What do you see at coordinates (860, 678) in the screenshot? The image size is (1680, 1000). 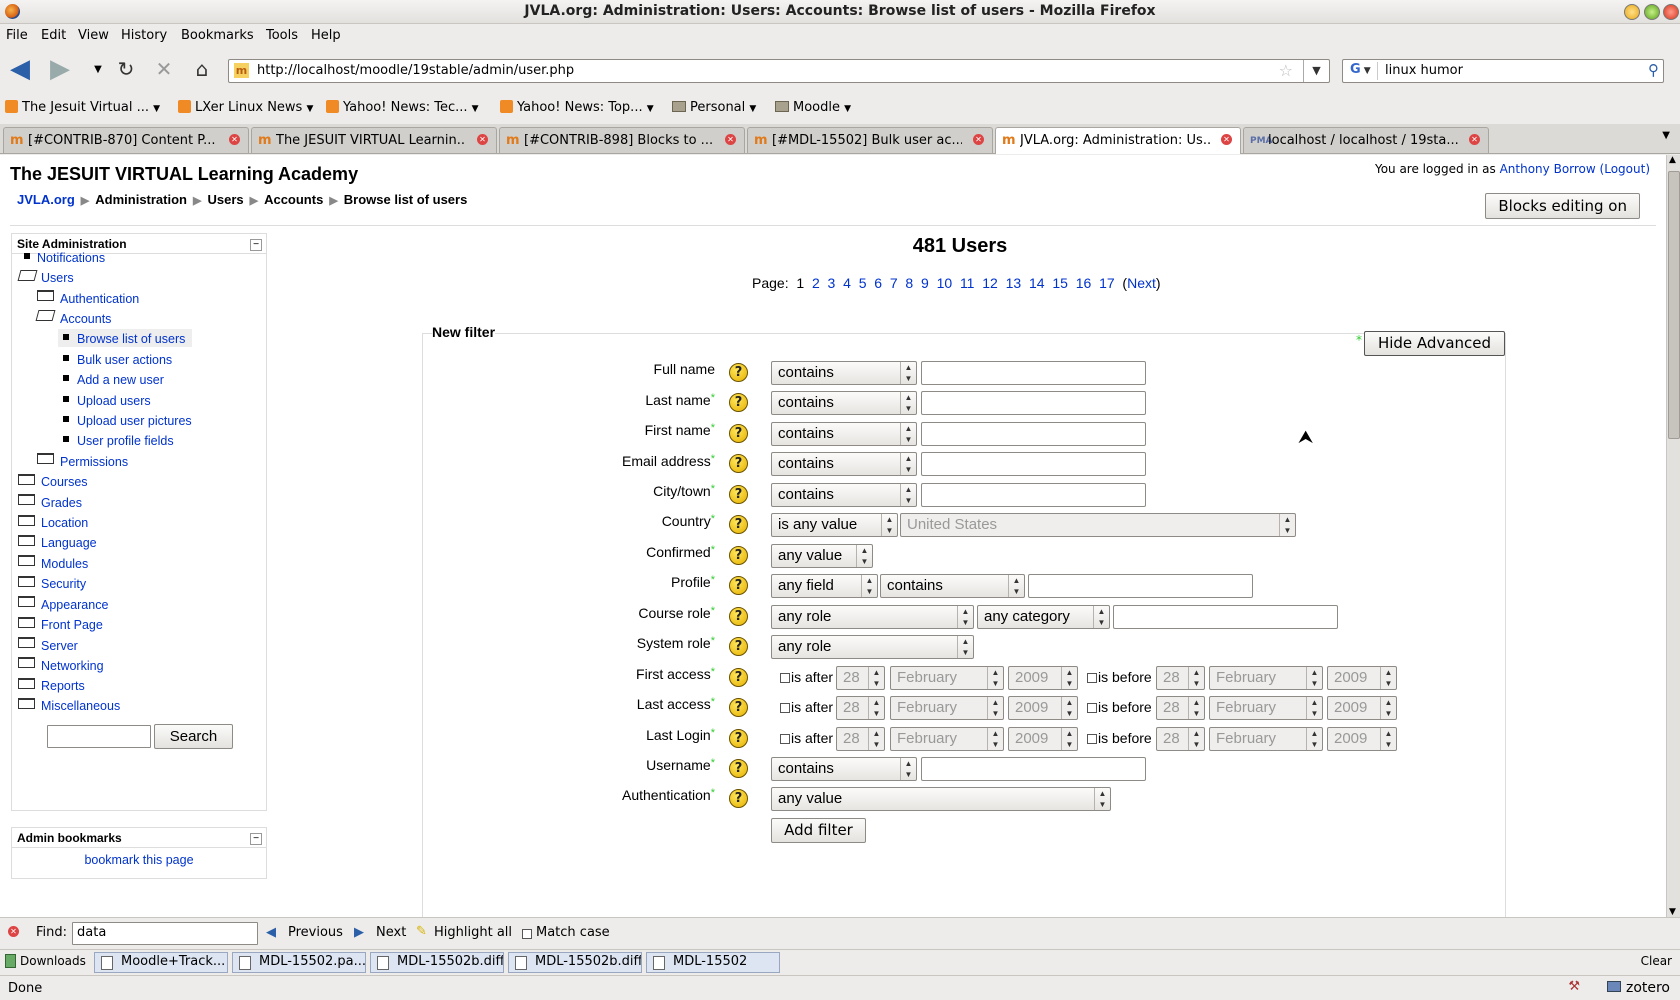 I see `first-access-after-day: 28 ▲ ▼` at bounding box center [860, 678].